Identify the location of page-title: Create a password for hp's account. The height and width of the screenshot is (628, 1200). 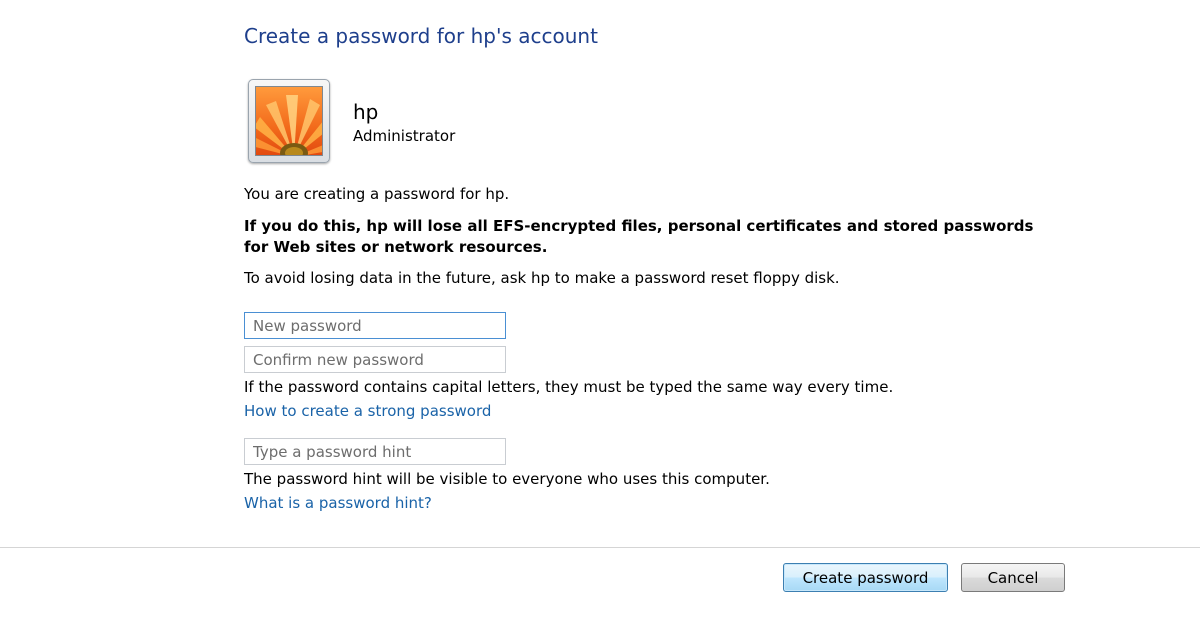
(421, 36).